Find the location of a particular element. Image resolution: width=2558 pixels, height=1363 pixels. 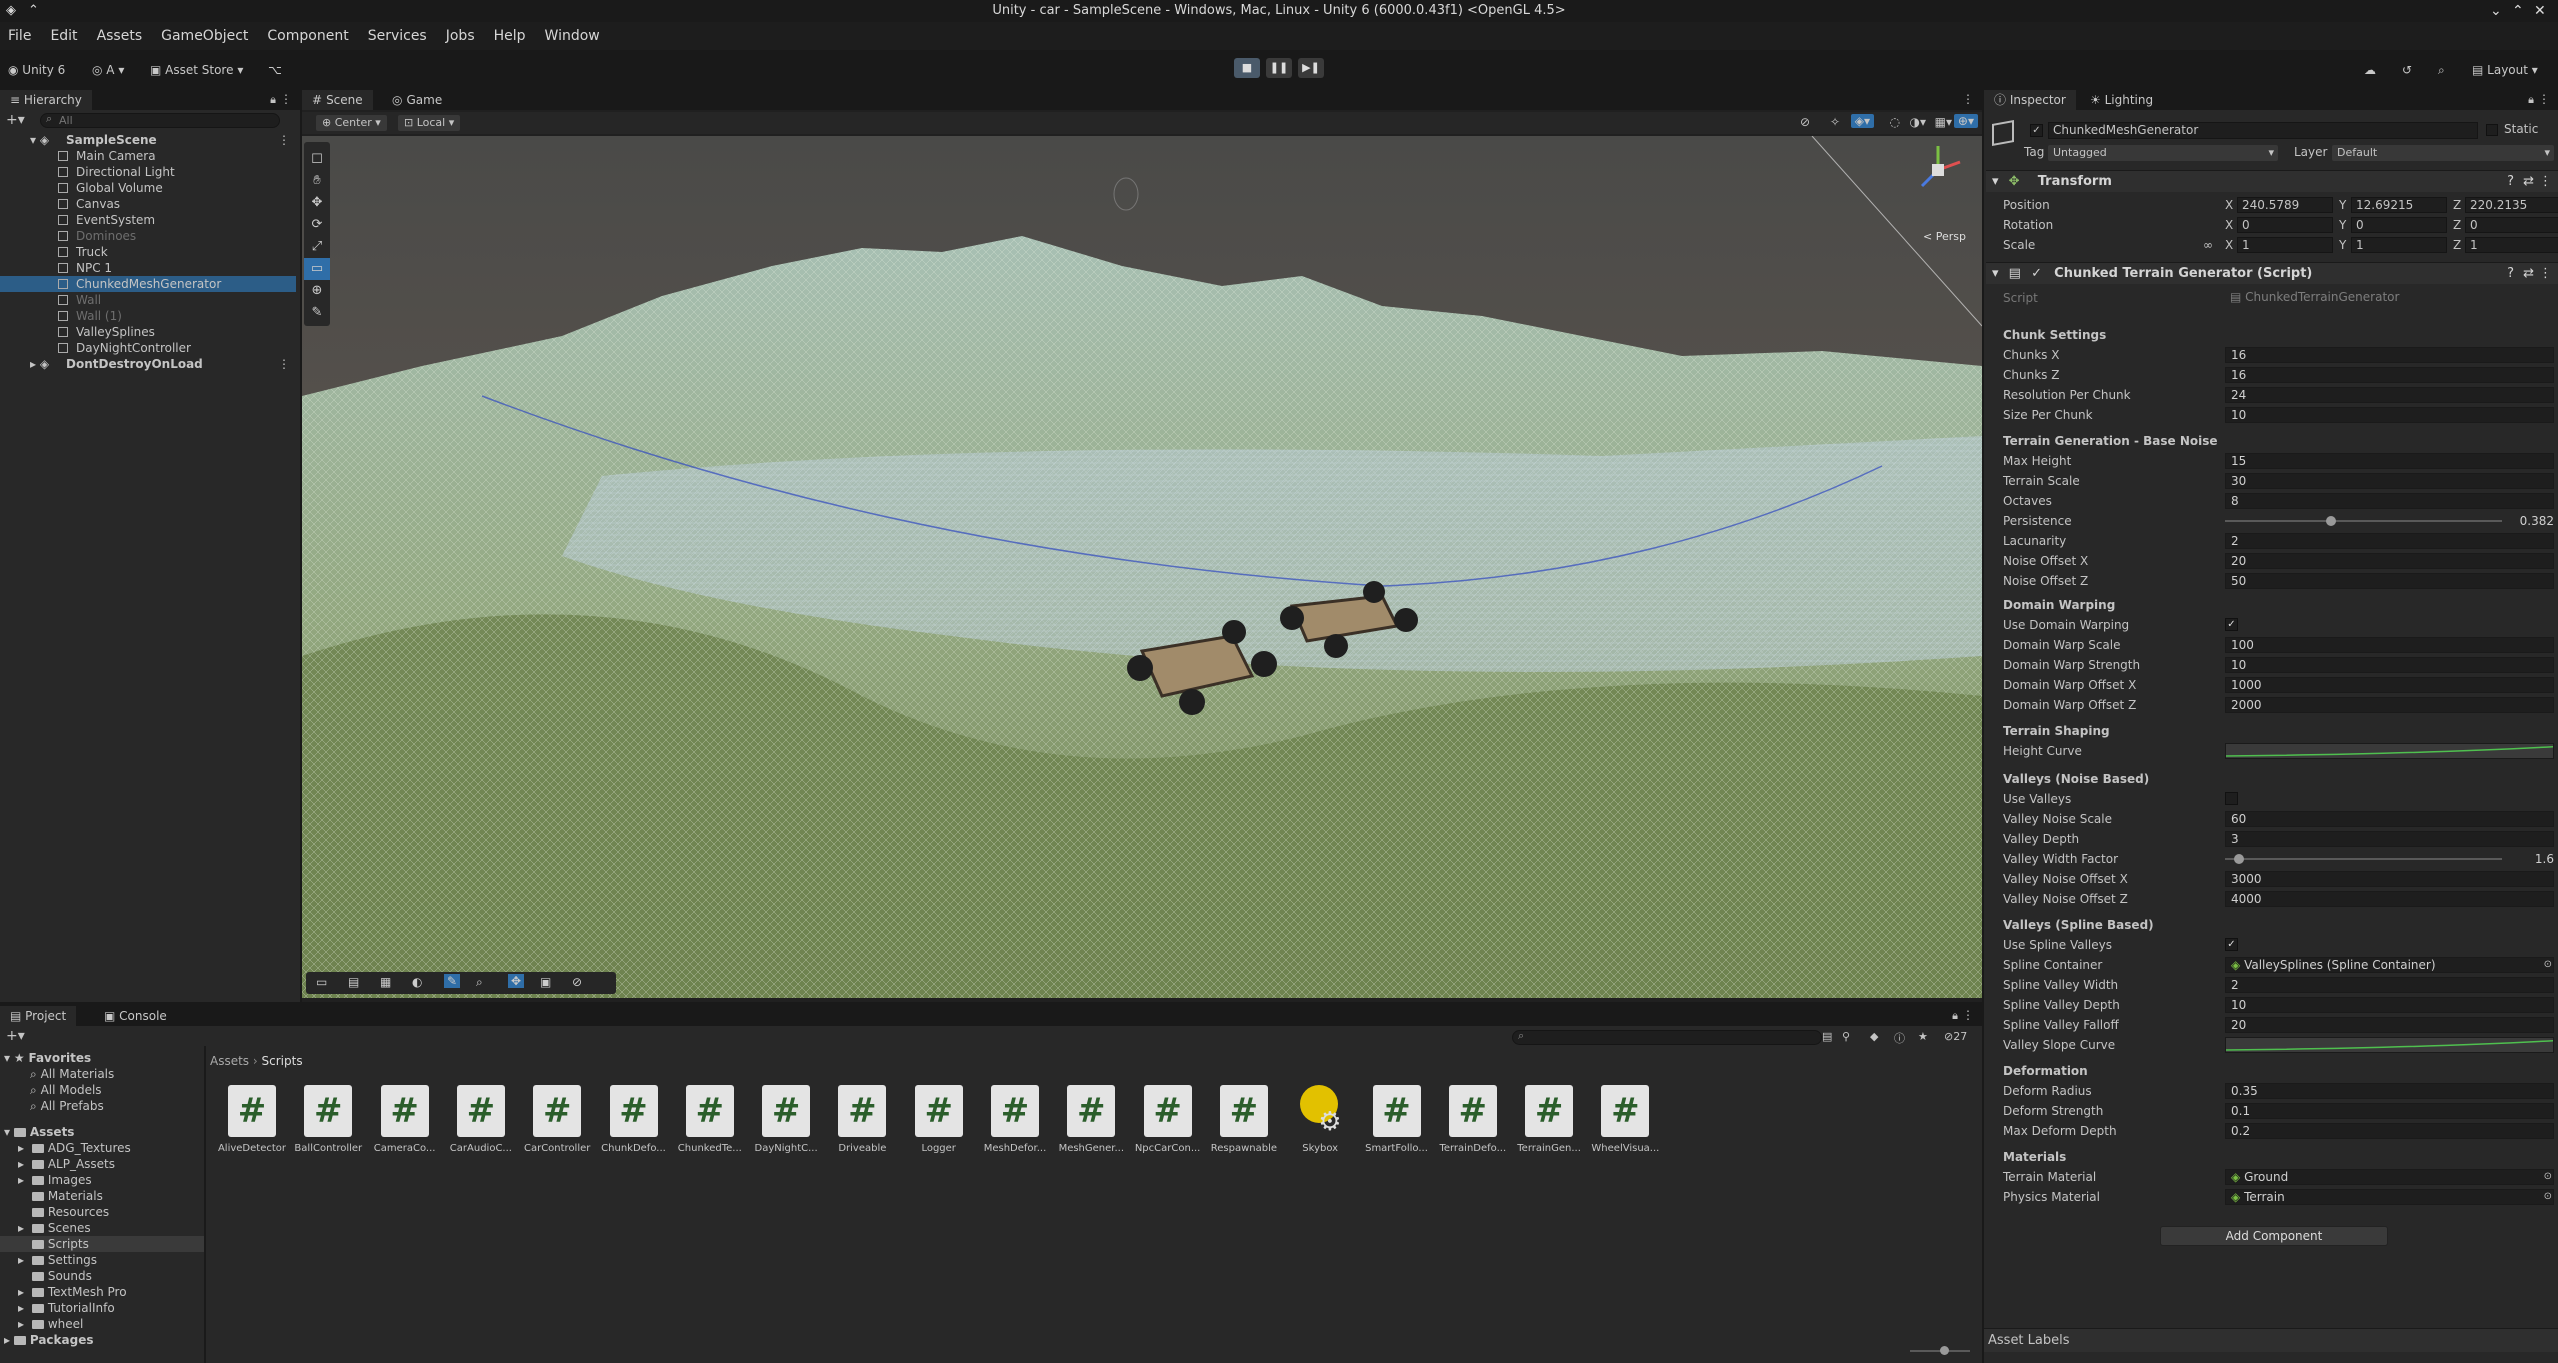

transform-position-y-field: 12.69215 is located at coordinates (2399, 205).